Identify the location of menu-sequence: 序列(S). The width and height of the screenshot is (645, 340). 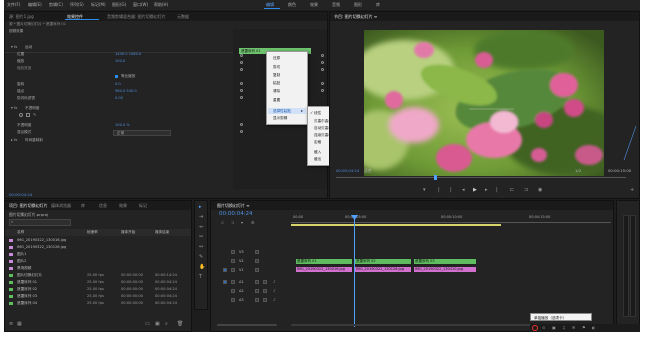
(77, 5).